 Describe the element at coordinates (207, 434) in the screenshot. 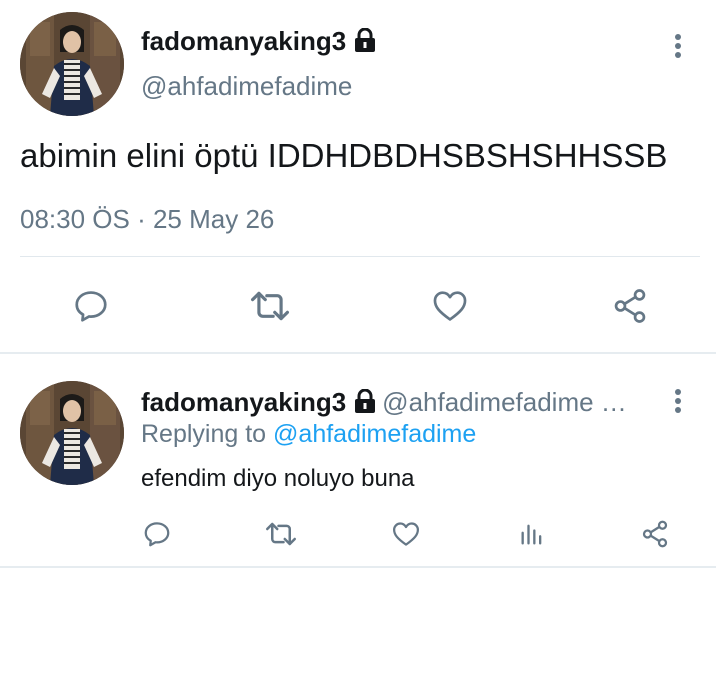

I see `replying-prefix: Replying to` at that location.